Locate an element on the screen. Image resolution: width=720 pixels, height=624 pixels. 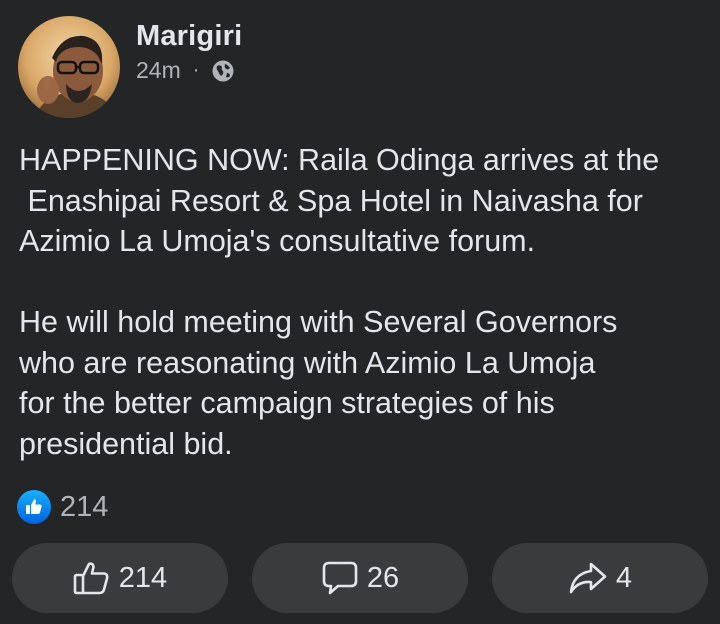
like-button: 214 is located at coordinates (120, 578).